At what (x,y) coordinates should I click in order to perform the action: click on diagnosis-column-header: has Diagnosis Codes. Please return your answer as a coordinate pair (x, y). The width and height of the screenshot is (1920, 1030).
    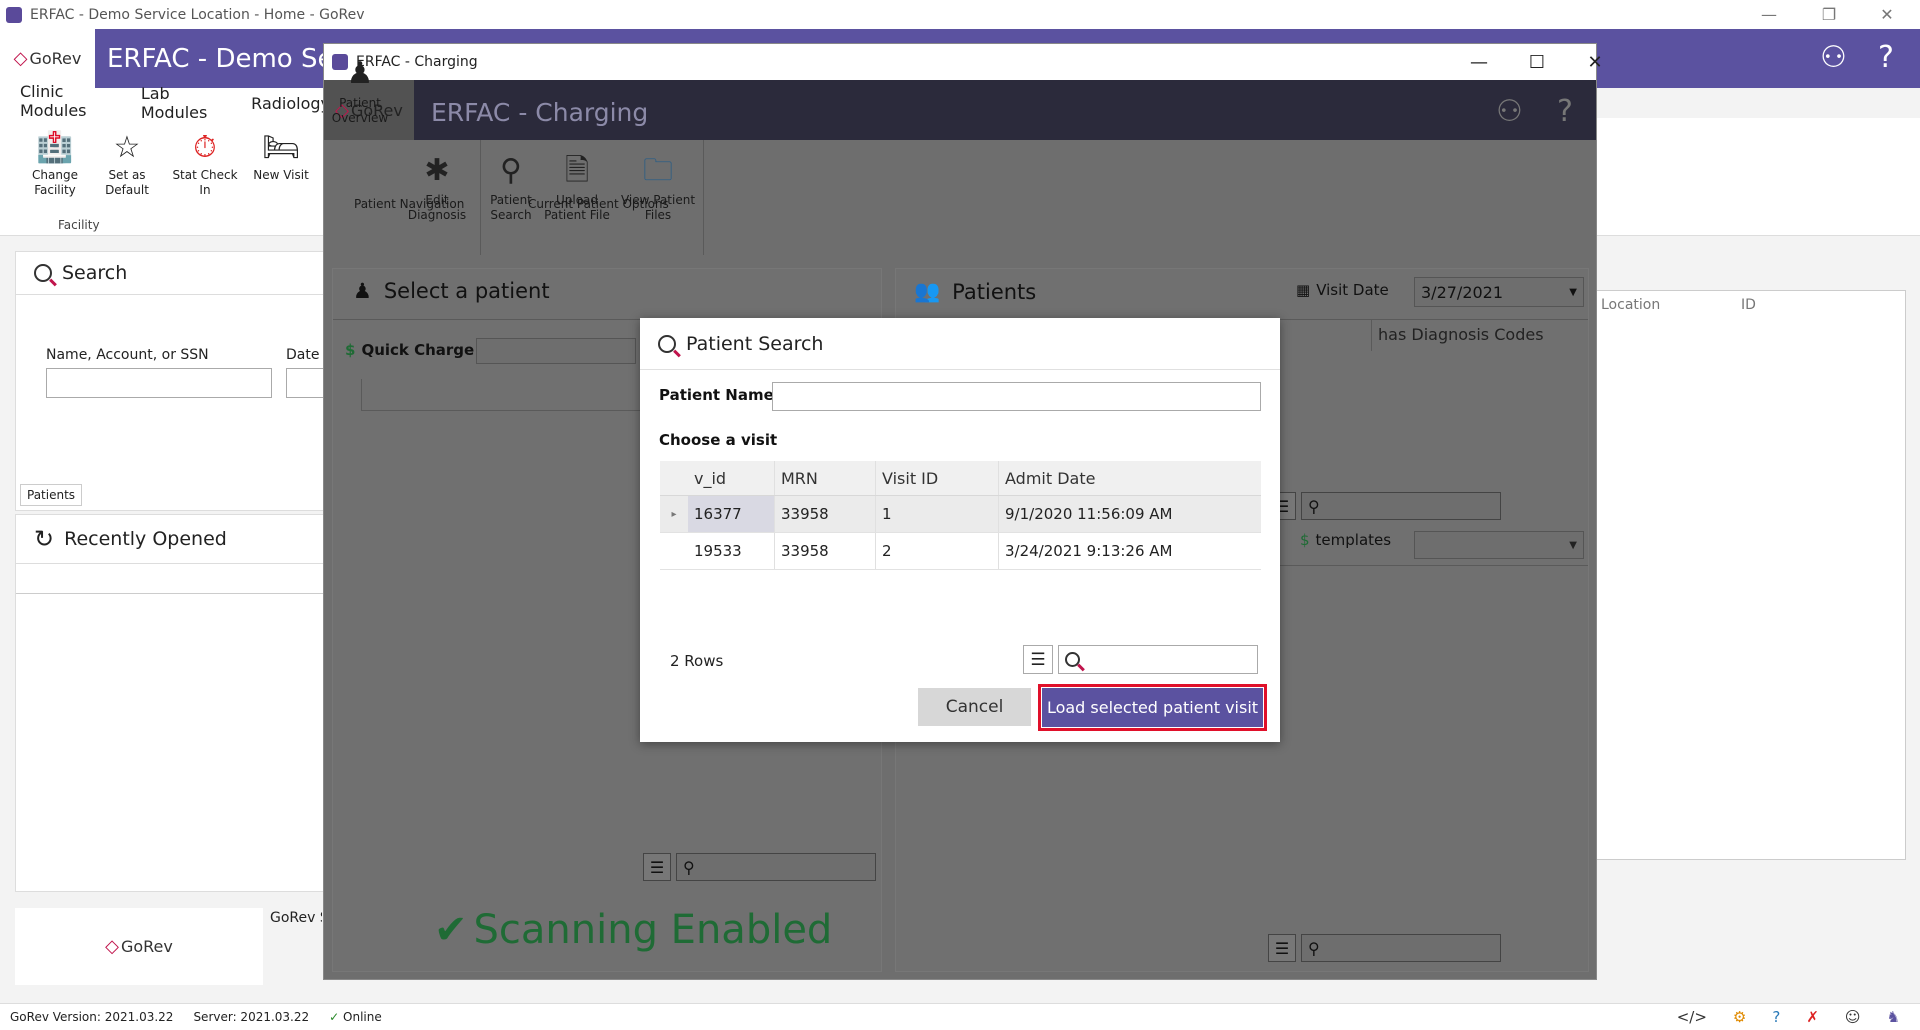
    Looking at the image, I should click on (1476, 335).